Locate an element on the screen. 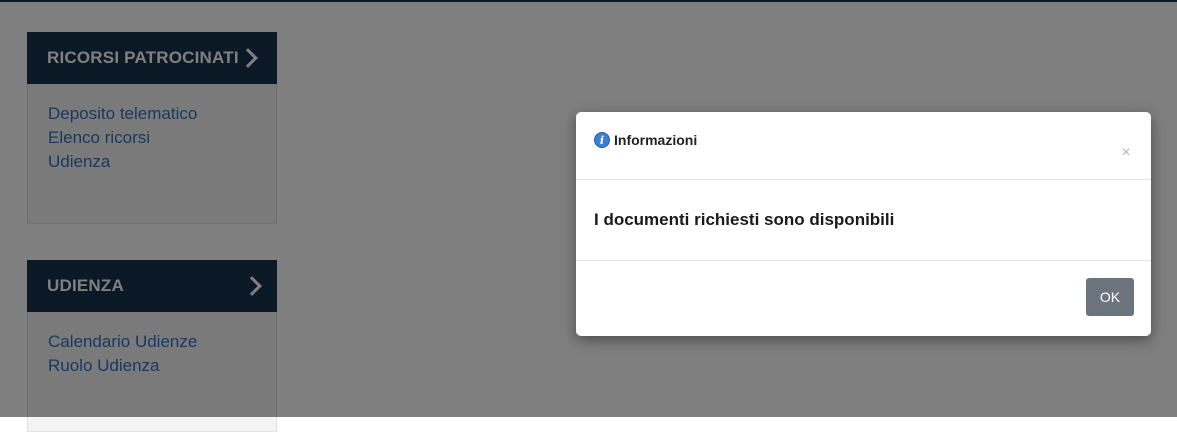 This screenshot has width=1177, height=432. info-icon: i is located at coordinates (602, 140).